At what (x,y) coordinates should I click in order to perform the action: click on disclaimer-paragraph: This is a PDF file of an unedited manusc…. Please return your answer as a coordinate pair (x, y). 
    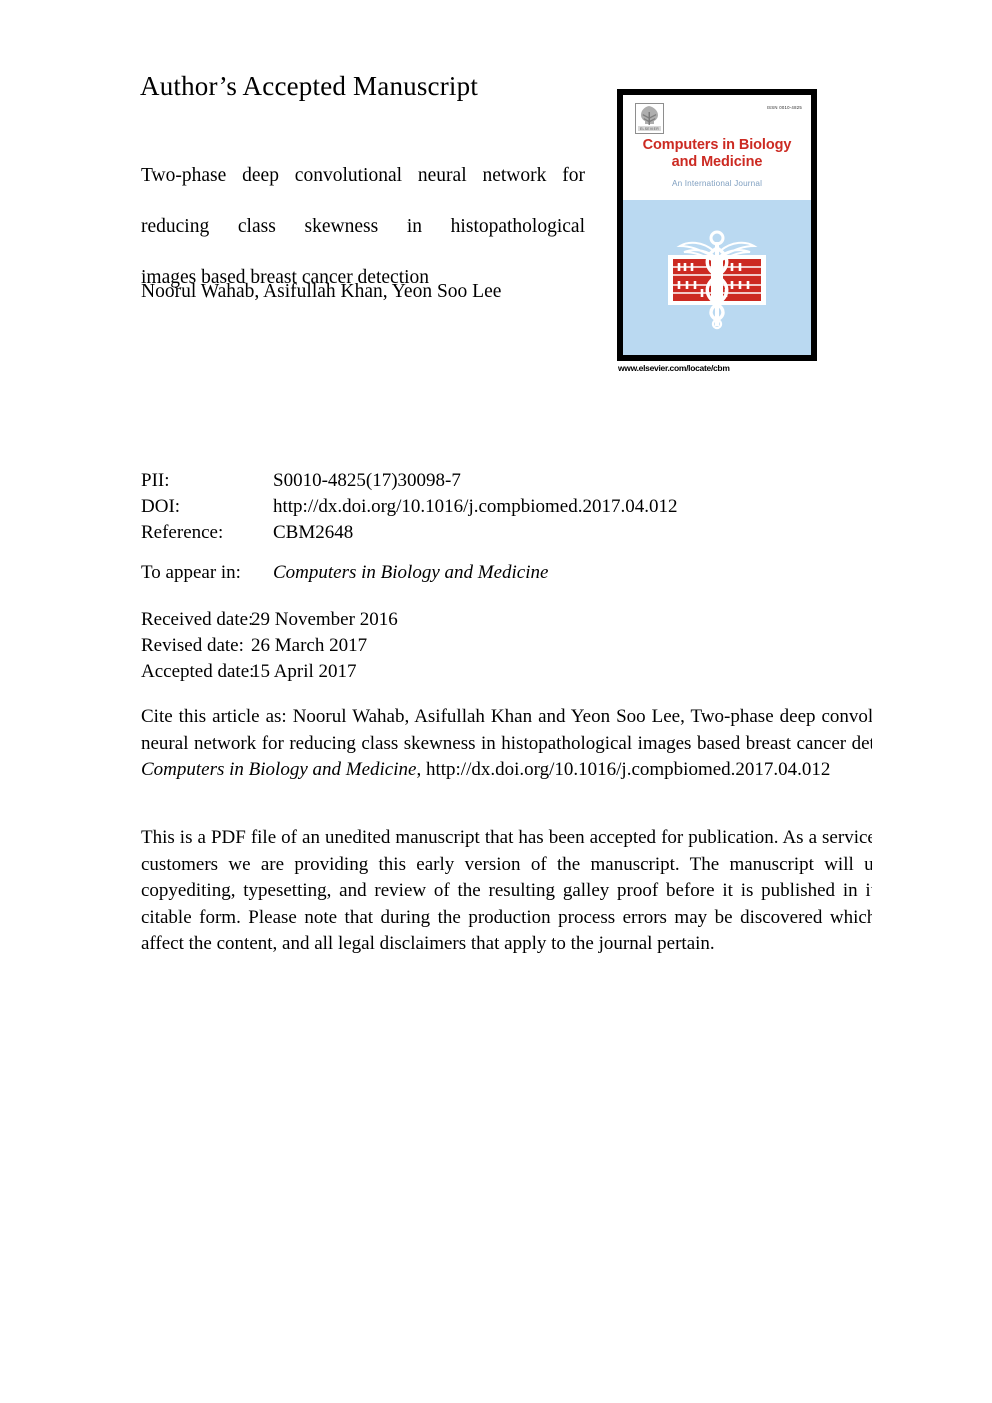
    Looking at the image, I should click on (506, 890).